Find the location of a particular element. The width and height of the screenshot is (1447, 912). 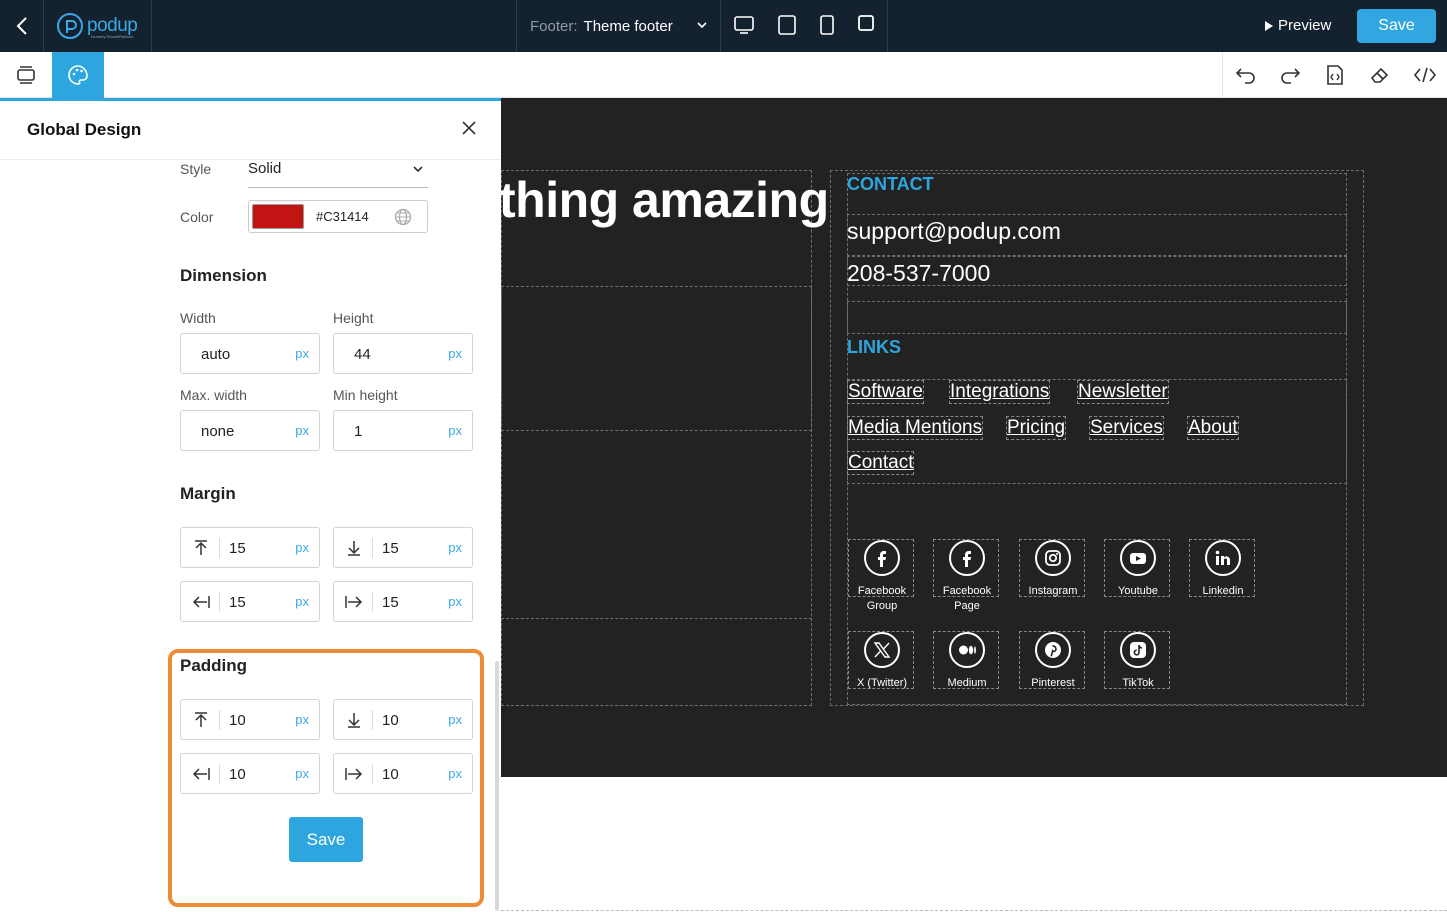

social-label: Facebook Page is located at coordinates (967, 598).